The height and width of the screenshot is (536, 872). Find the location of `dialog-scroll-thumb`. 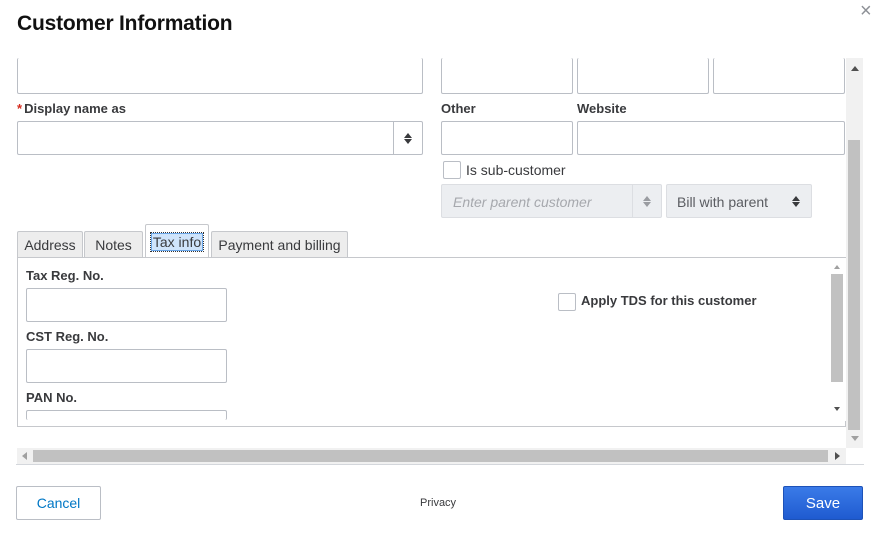

dialog-scroll-thumb is located at coordinates (854, 285).